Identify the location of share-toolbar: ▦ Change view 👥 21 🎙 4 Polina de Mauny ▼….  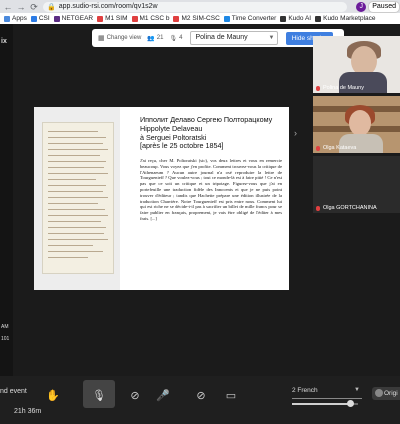
(218, 38).